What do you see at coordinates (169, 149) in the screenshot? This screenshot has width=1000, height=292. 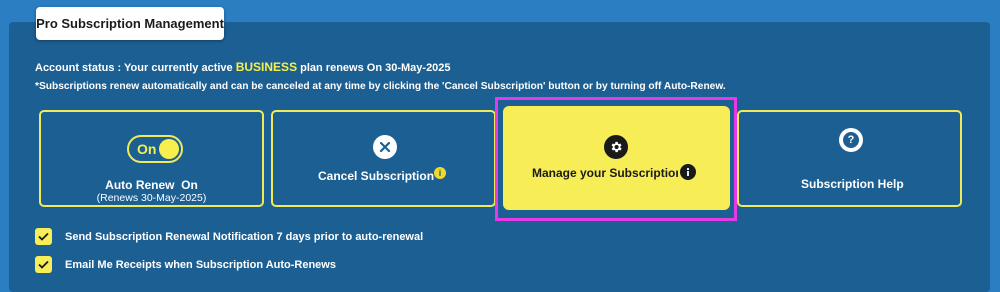 I see `toggle-knob` at bounding box center [169, 149].